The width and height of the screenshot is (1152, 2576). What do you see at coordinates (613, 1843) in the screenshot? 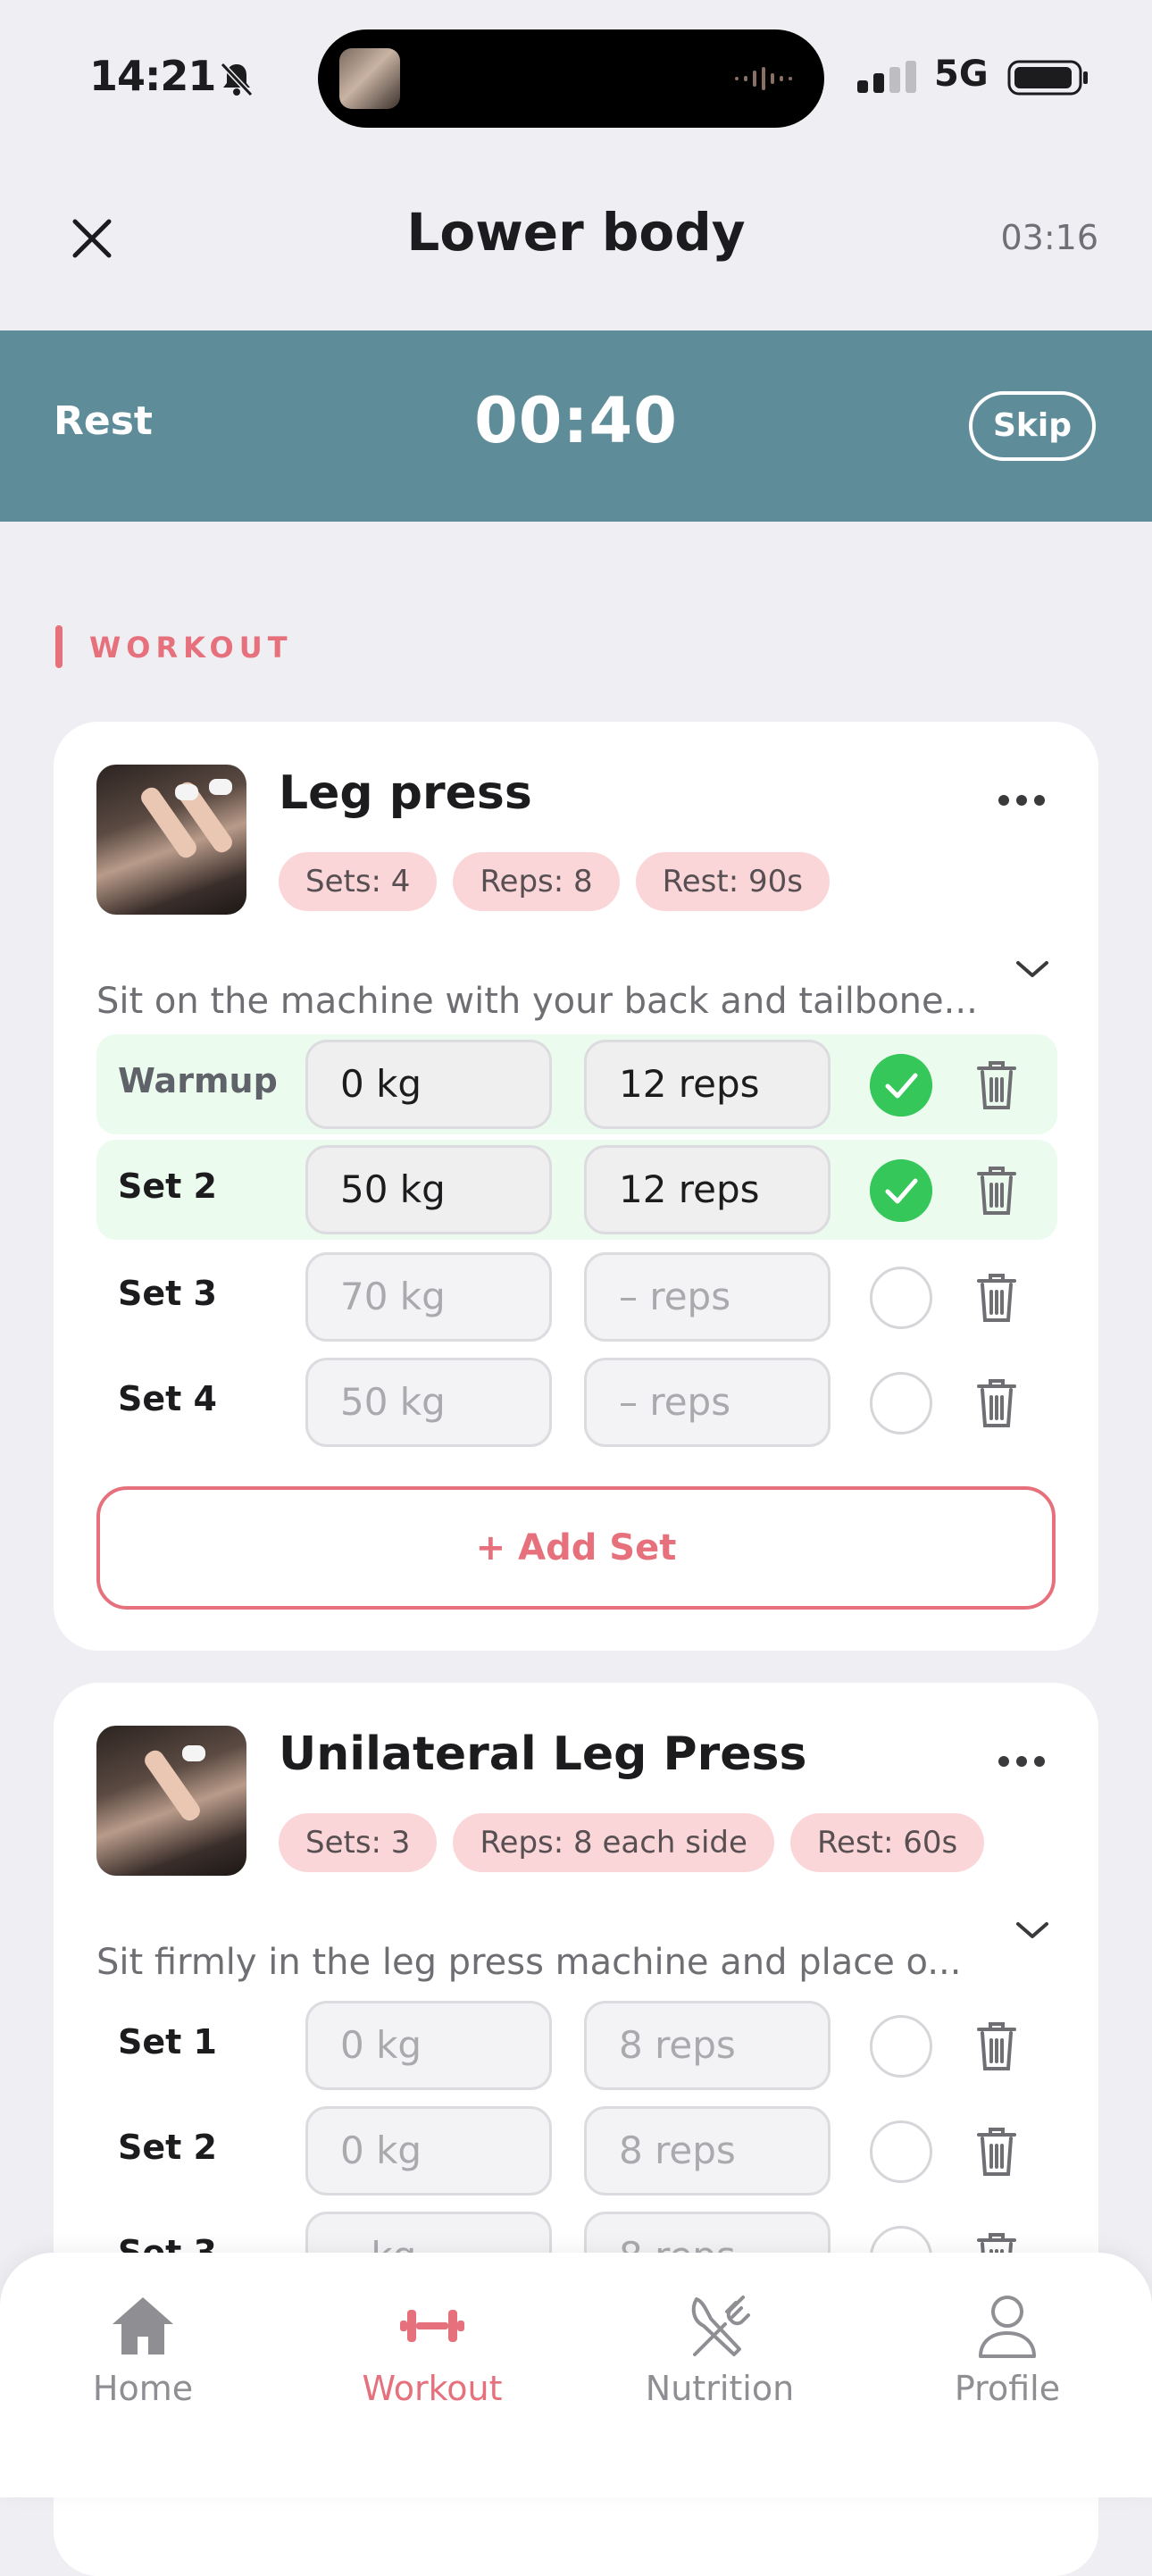
I see `reps-chip: Reps: 8 each side` at bounding box center [613, 1843].